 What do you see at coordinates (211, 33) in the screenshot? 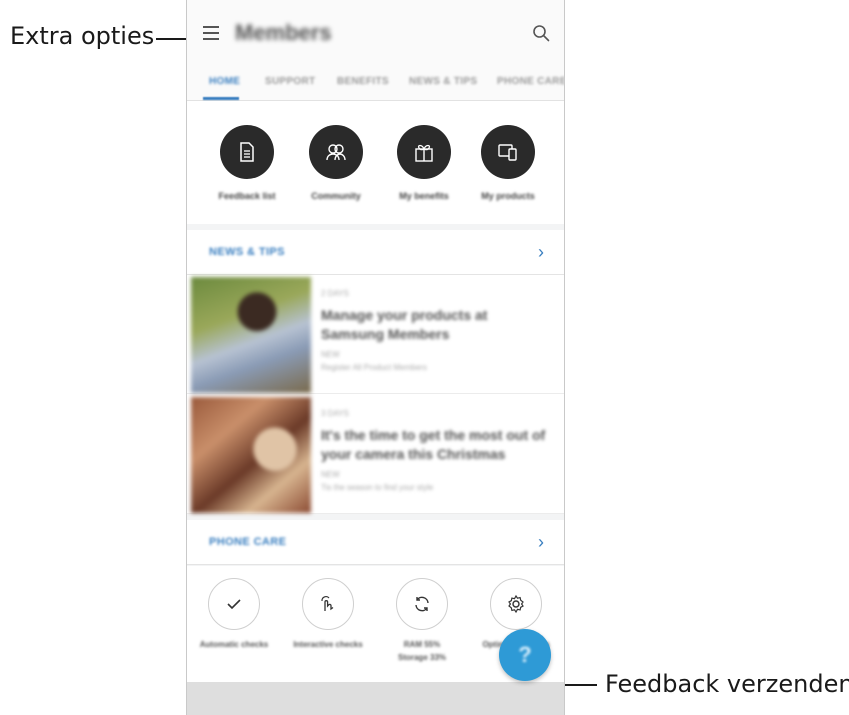
I see `hamburger-icon` at bounding box center [211, 33].